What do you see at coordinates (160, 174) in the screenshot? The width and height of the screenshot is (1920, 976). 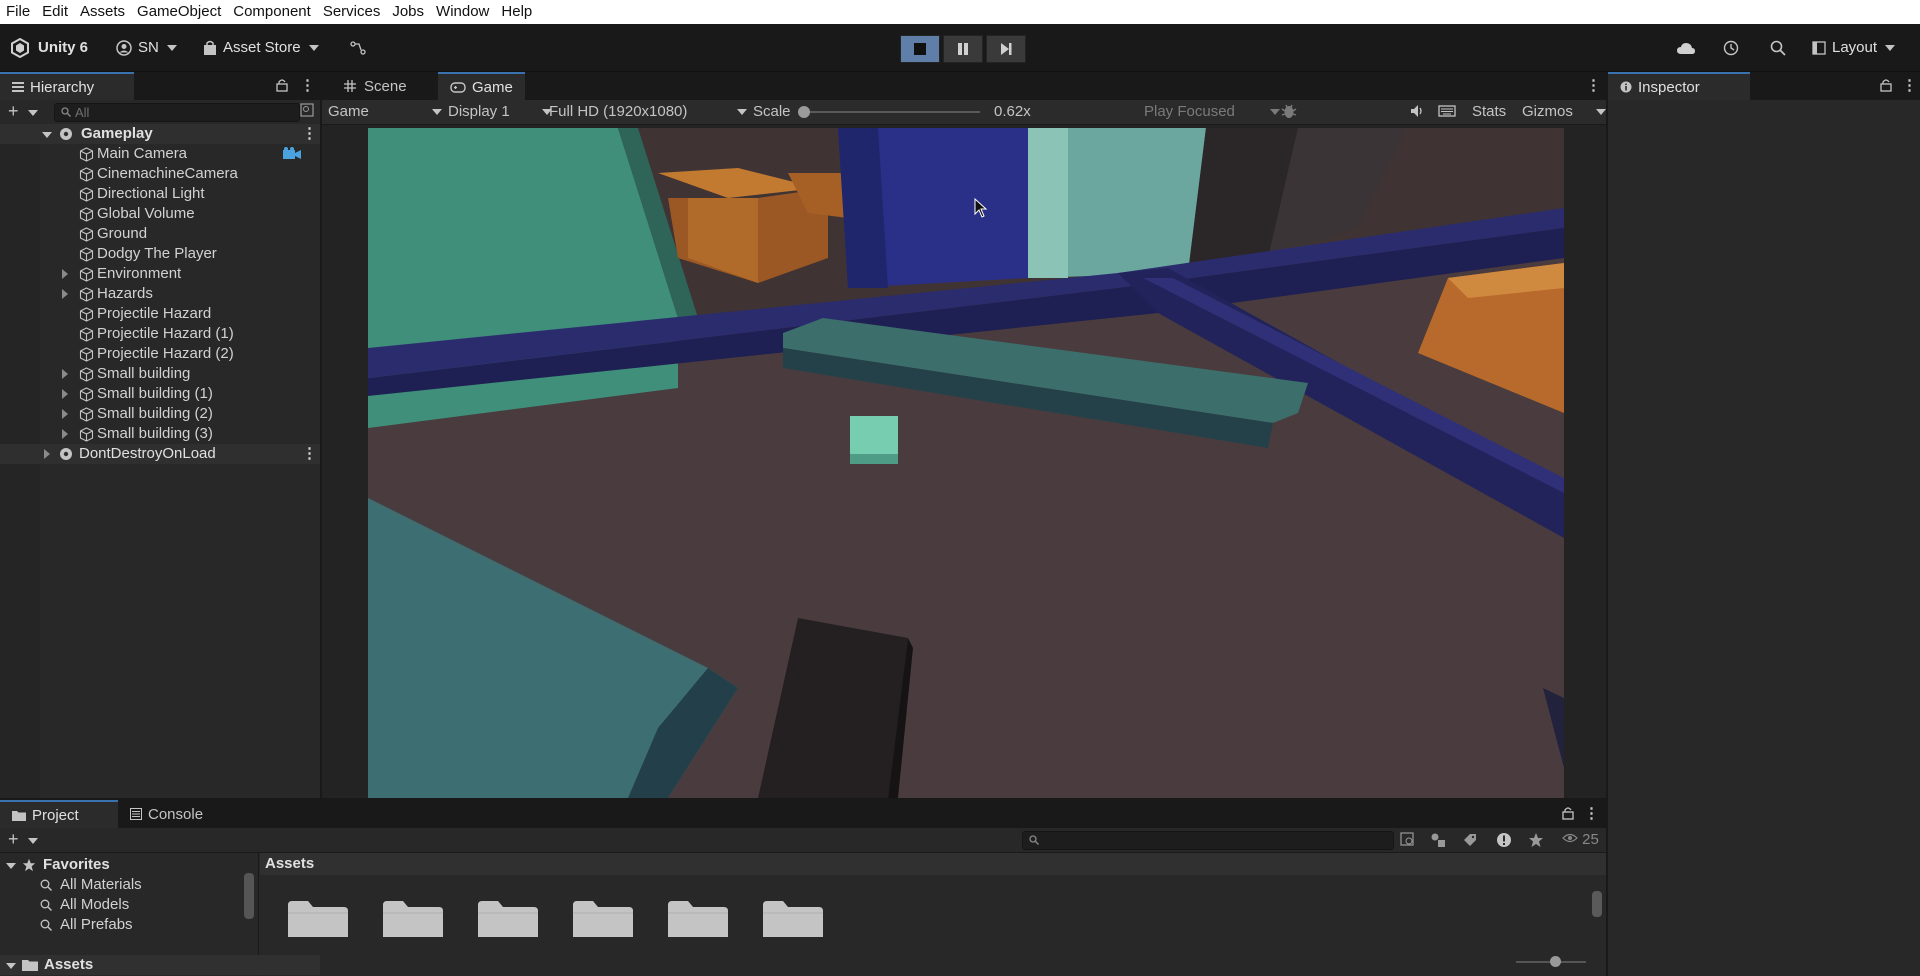 I see `hierarchy-item: CinemachineCamera` at bounding box center [160, 174].